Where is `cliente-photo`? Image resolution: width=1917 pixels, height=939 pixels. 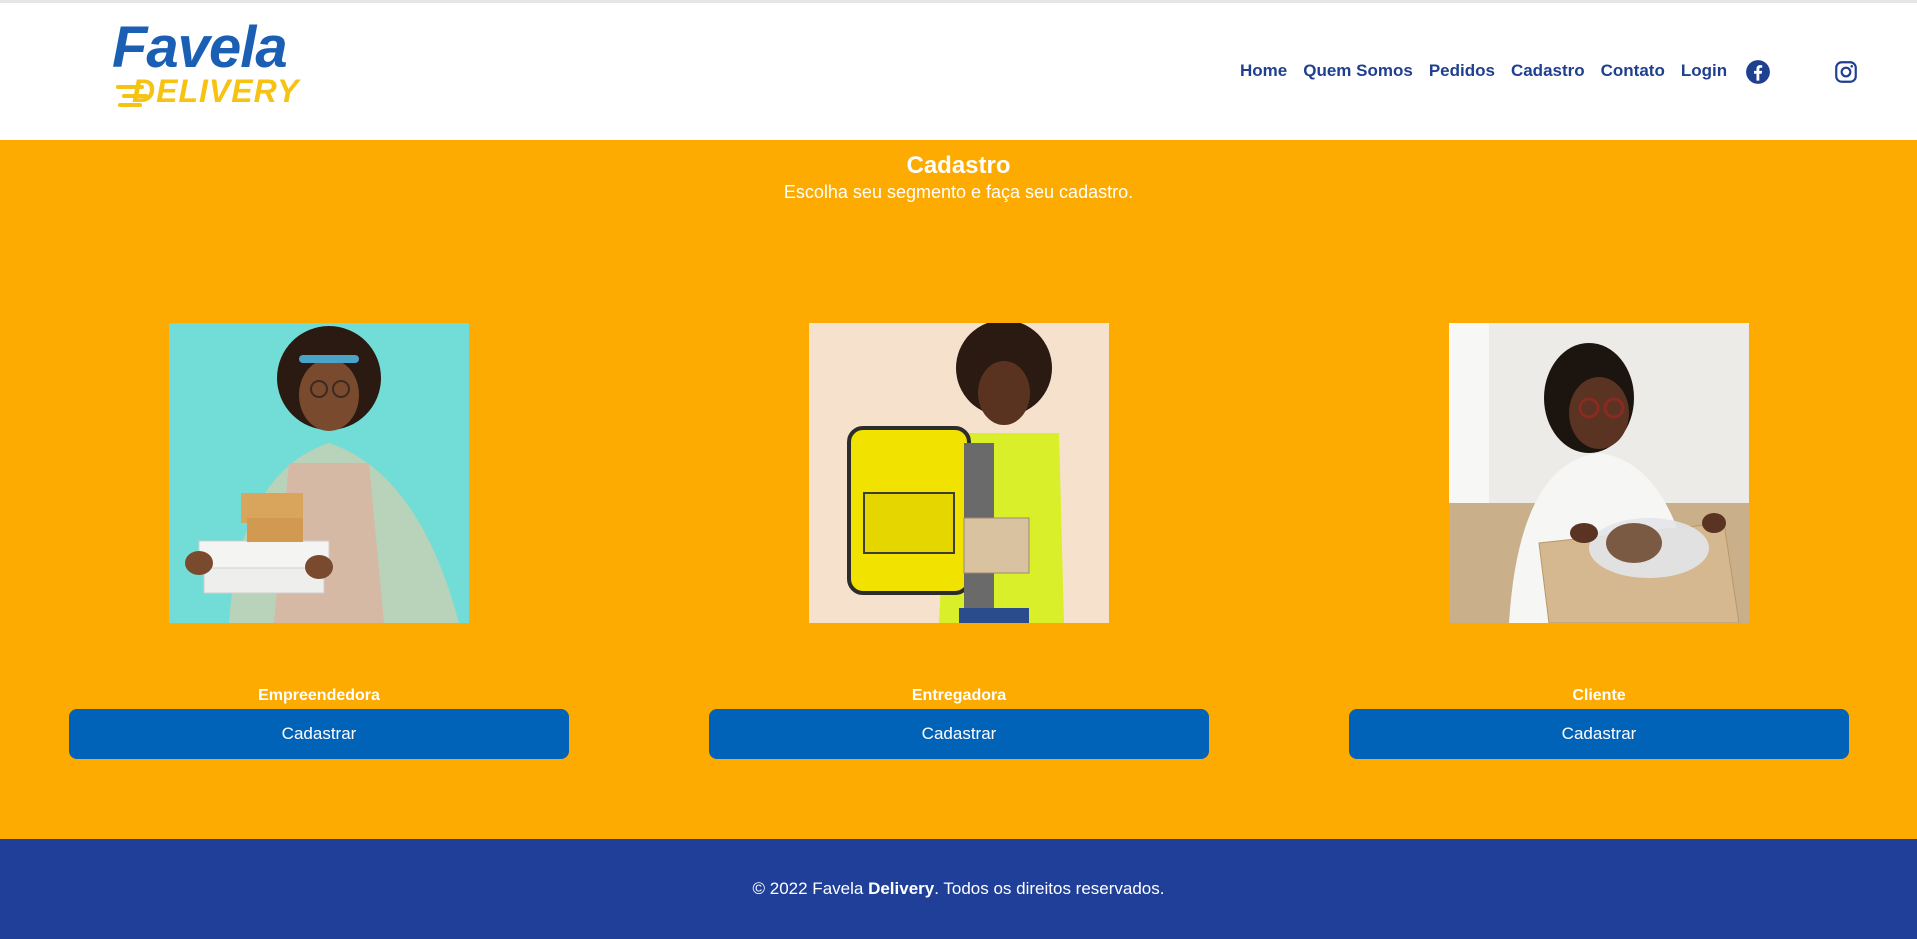
cliente-photo is located at coordinates (1599, 473).